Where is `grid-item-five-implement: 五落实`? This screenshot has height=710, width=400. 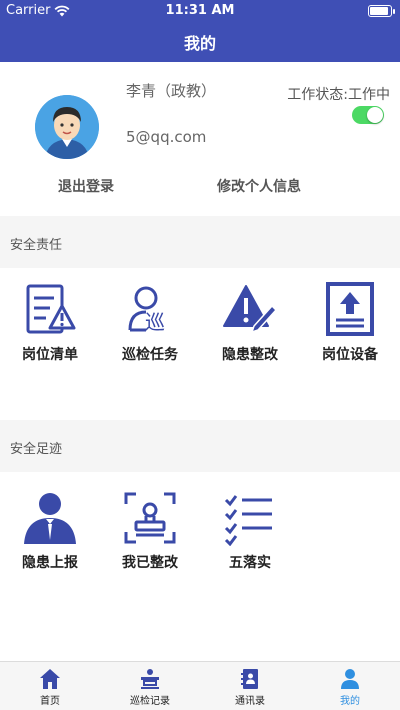
grid-item-five-implement: 五落实 is located at coordinates (250, 531).